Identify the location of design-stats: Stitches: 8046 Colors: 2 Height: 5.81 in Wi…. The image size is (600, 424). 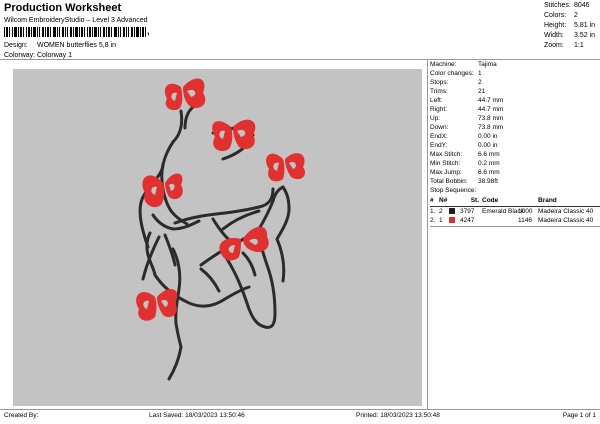
(572, 26).